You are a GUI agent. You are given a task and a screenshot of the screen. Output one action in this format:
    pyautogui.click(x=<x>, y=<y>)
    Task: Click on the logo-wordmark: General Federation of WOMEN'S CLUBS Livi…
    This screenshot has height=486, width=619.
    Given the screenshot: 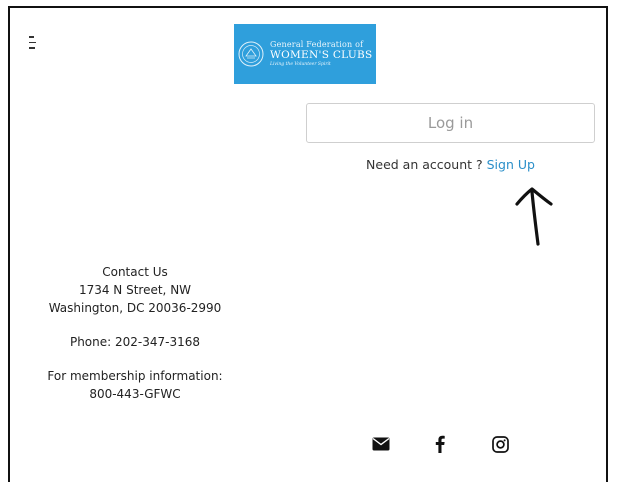 What is the action you would take?
    pyautogui.click(x=321, y=54)
    